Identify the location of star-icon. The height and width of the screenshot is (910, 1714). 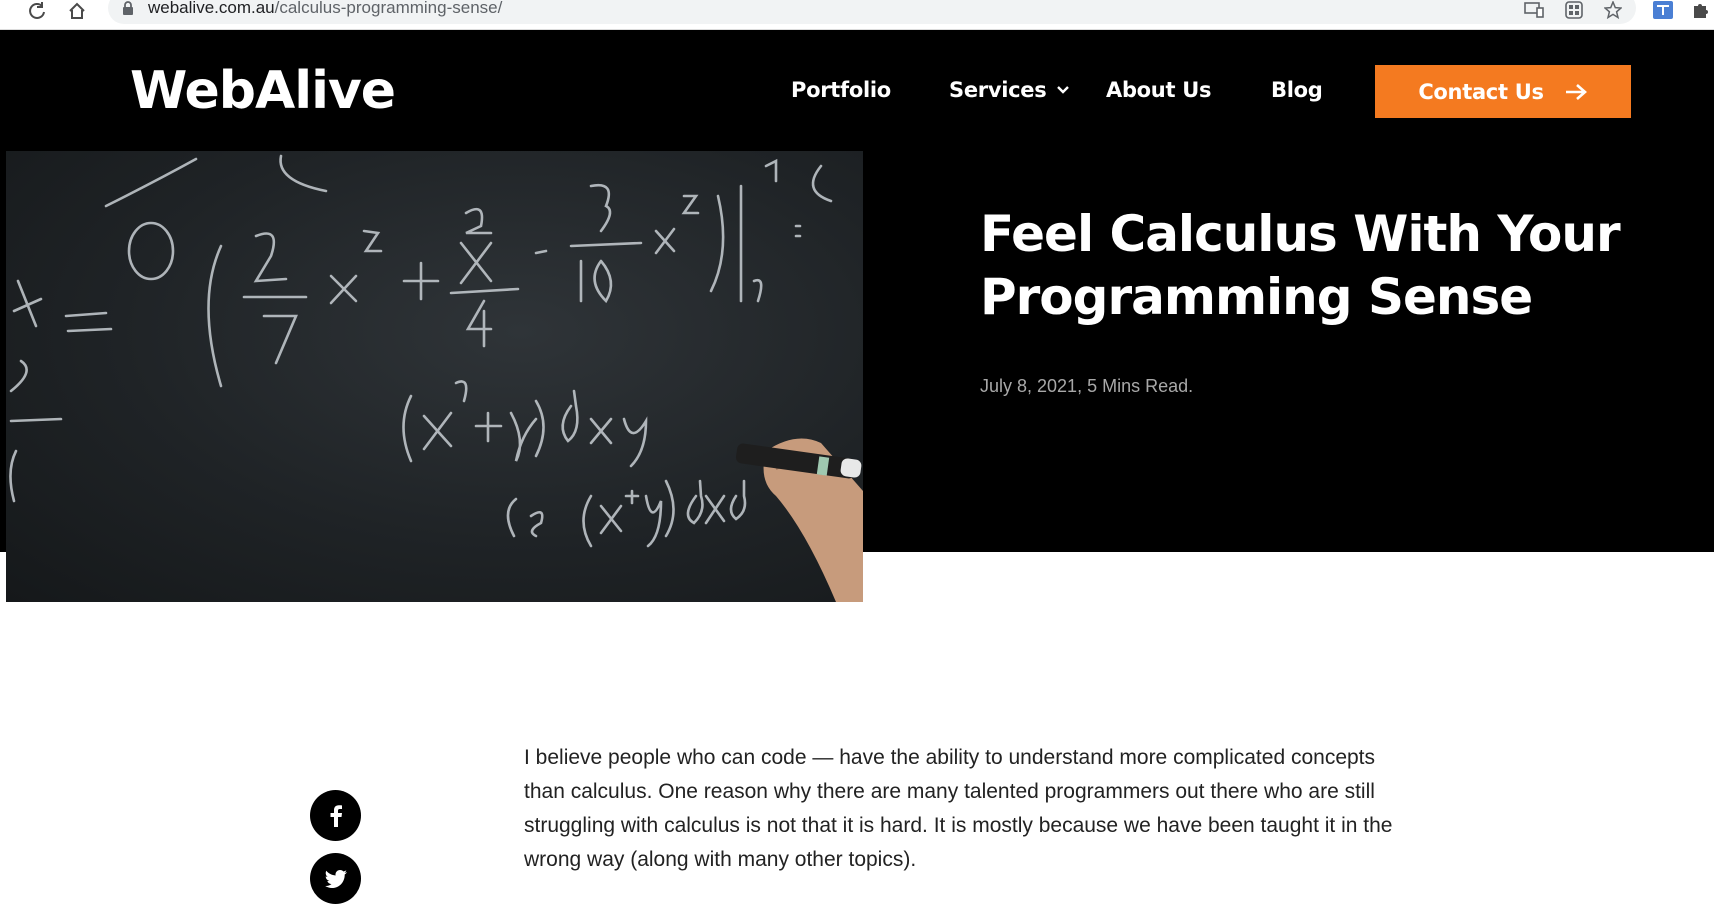
(1613, 10).